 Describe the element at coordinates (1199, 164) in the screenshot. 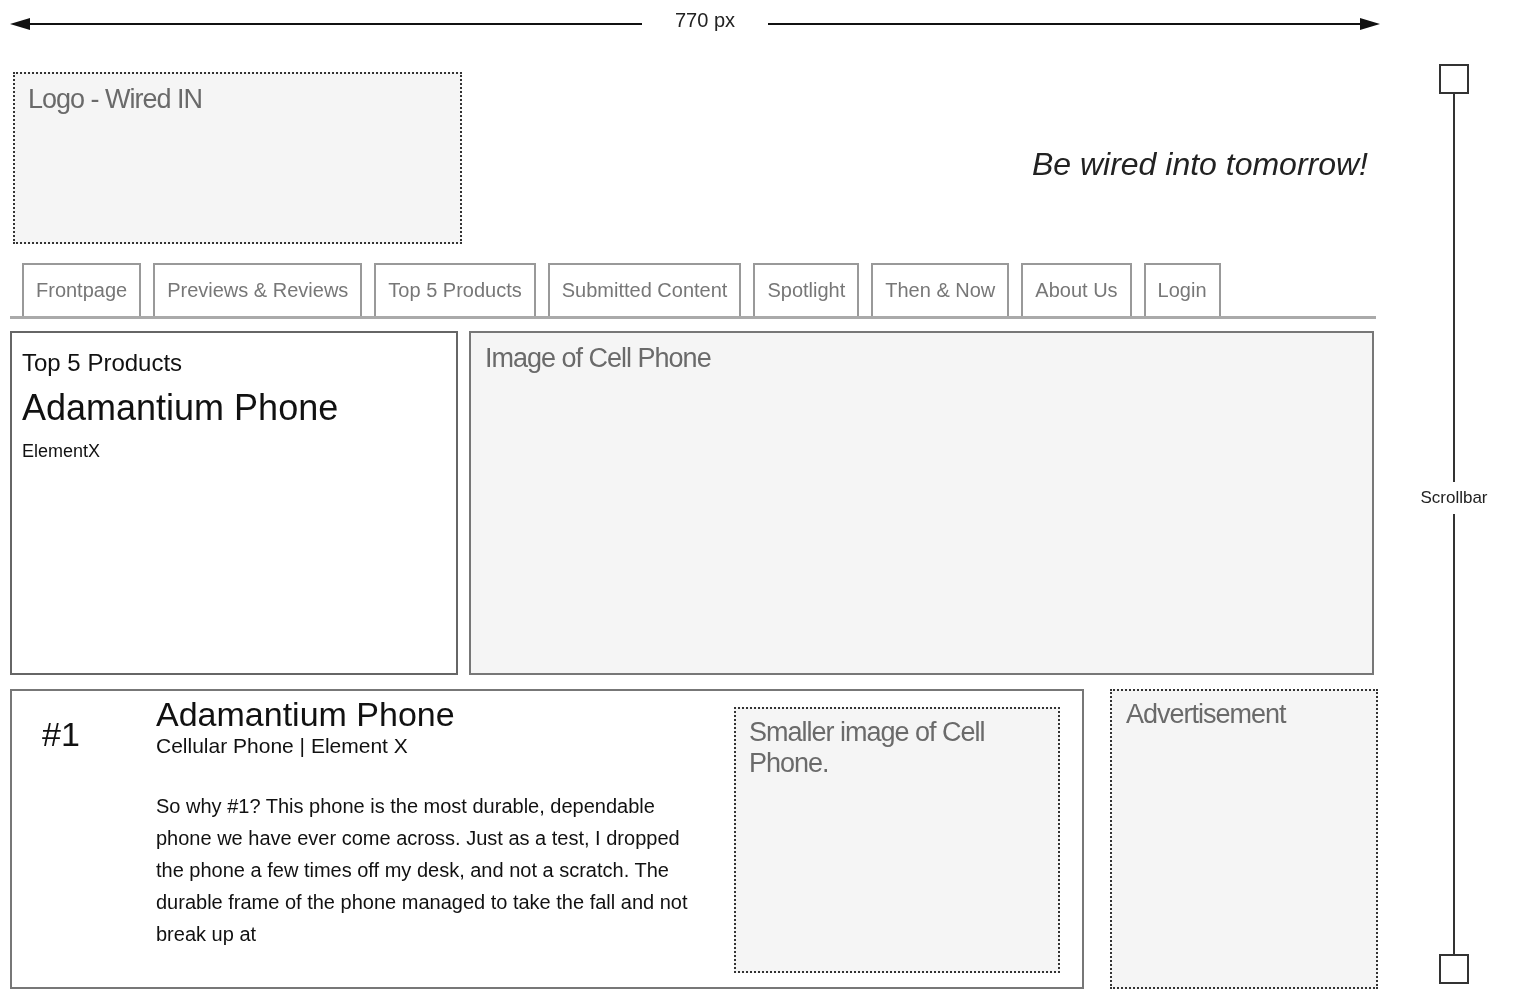

I see `tagline: Be wired into tomorrow!` at that location.